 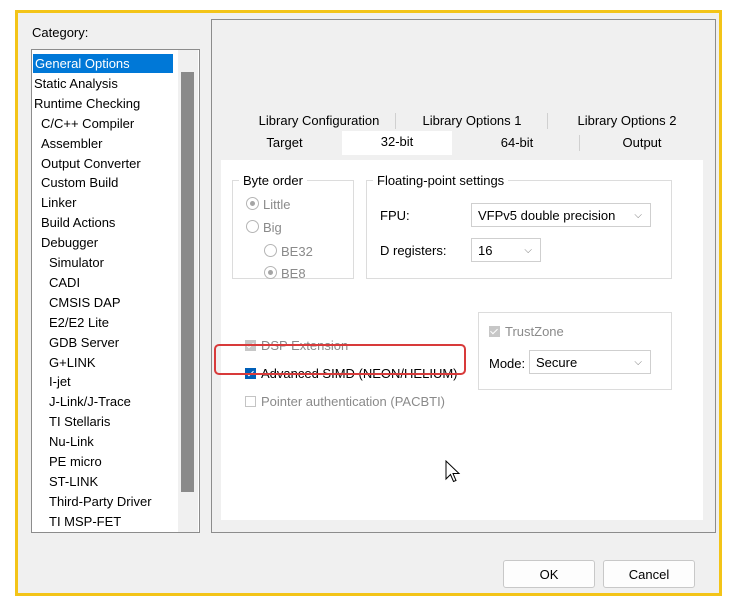 What do you see at coordinates (507, 363) in the screenshot?
I see `mode-label: Mode:` at bounding box center [507, 363].